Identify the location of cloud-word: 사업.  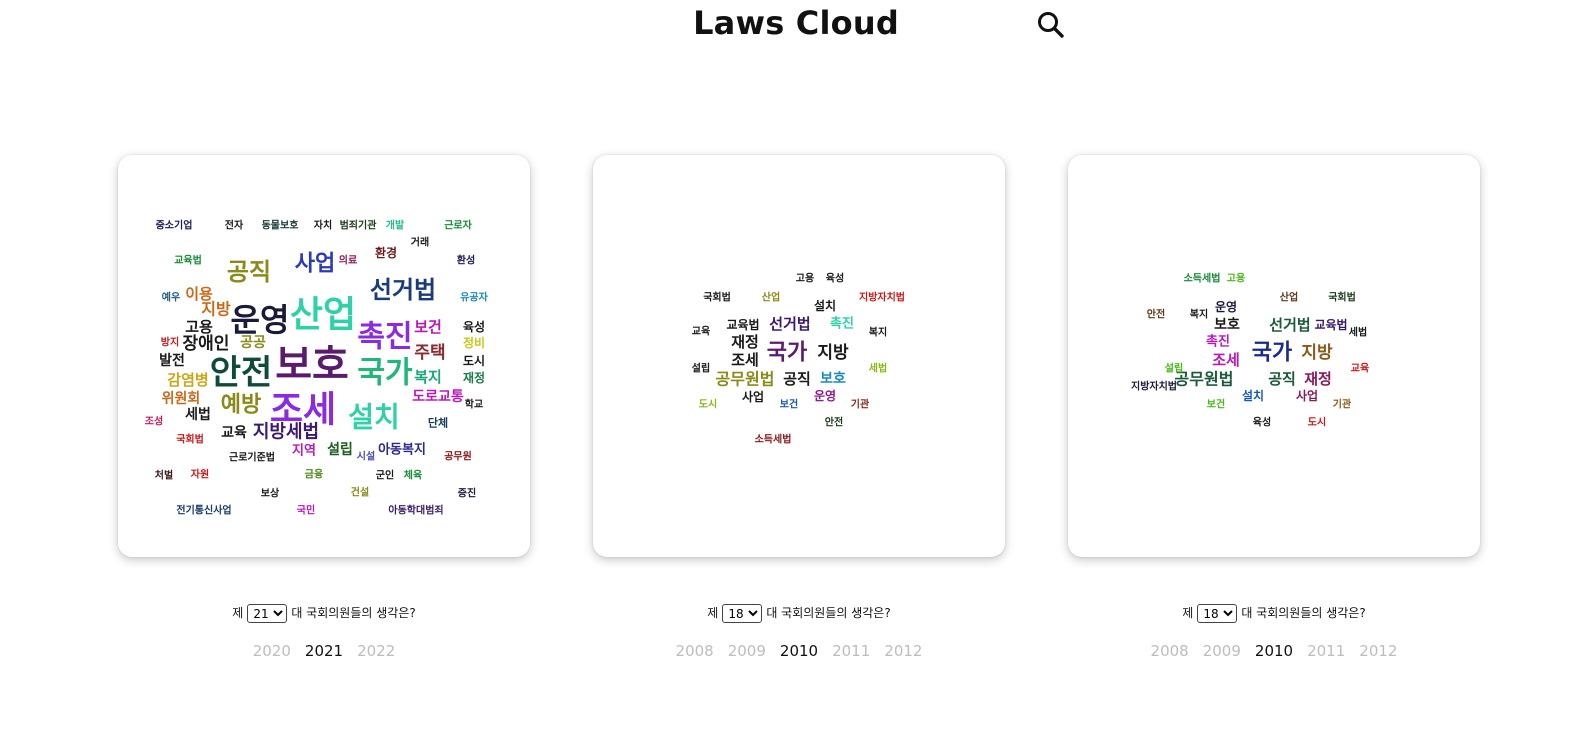
(315, 264).